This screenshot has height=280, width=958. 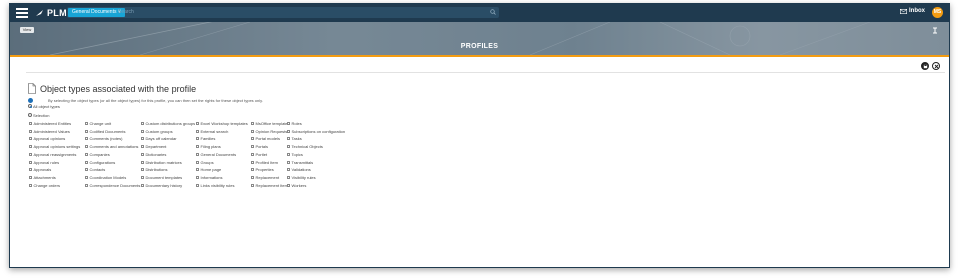 I want to click on object-type-checkbox: Department, so click(x=153, y=146).